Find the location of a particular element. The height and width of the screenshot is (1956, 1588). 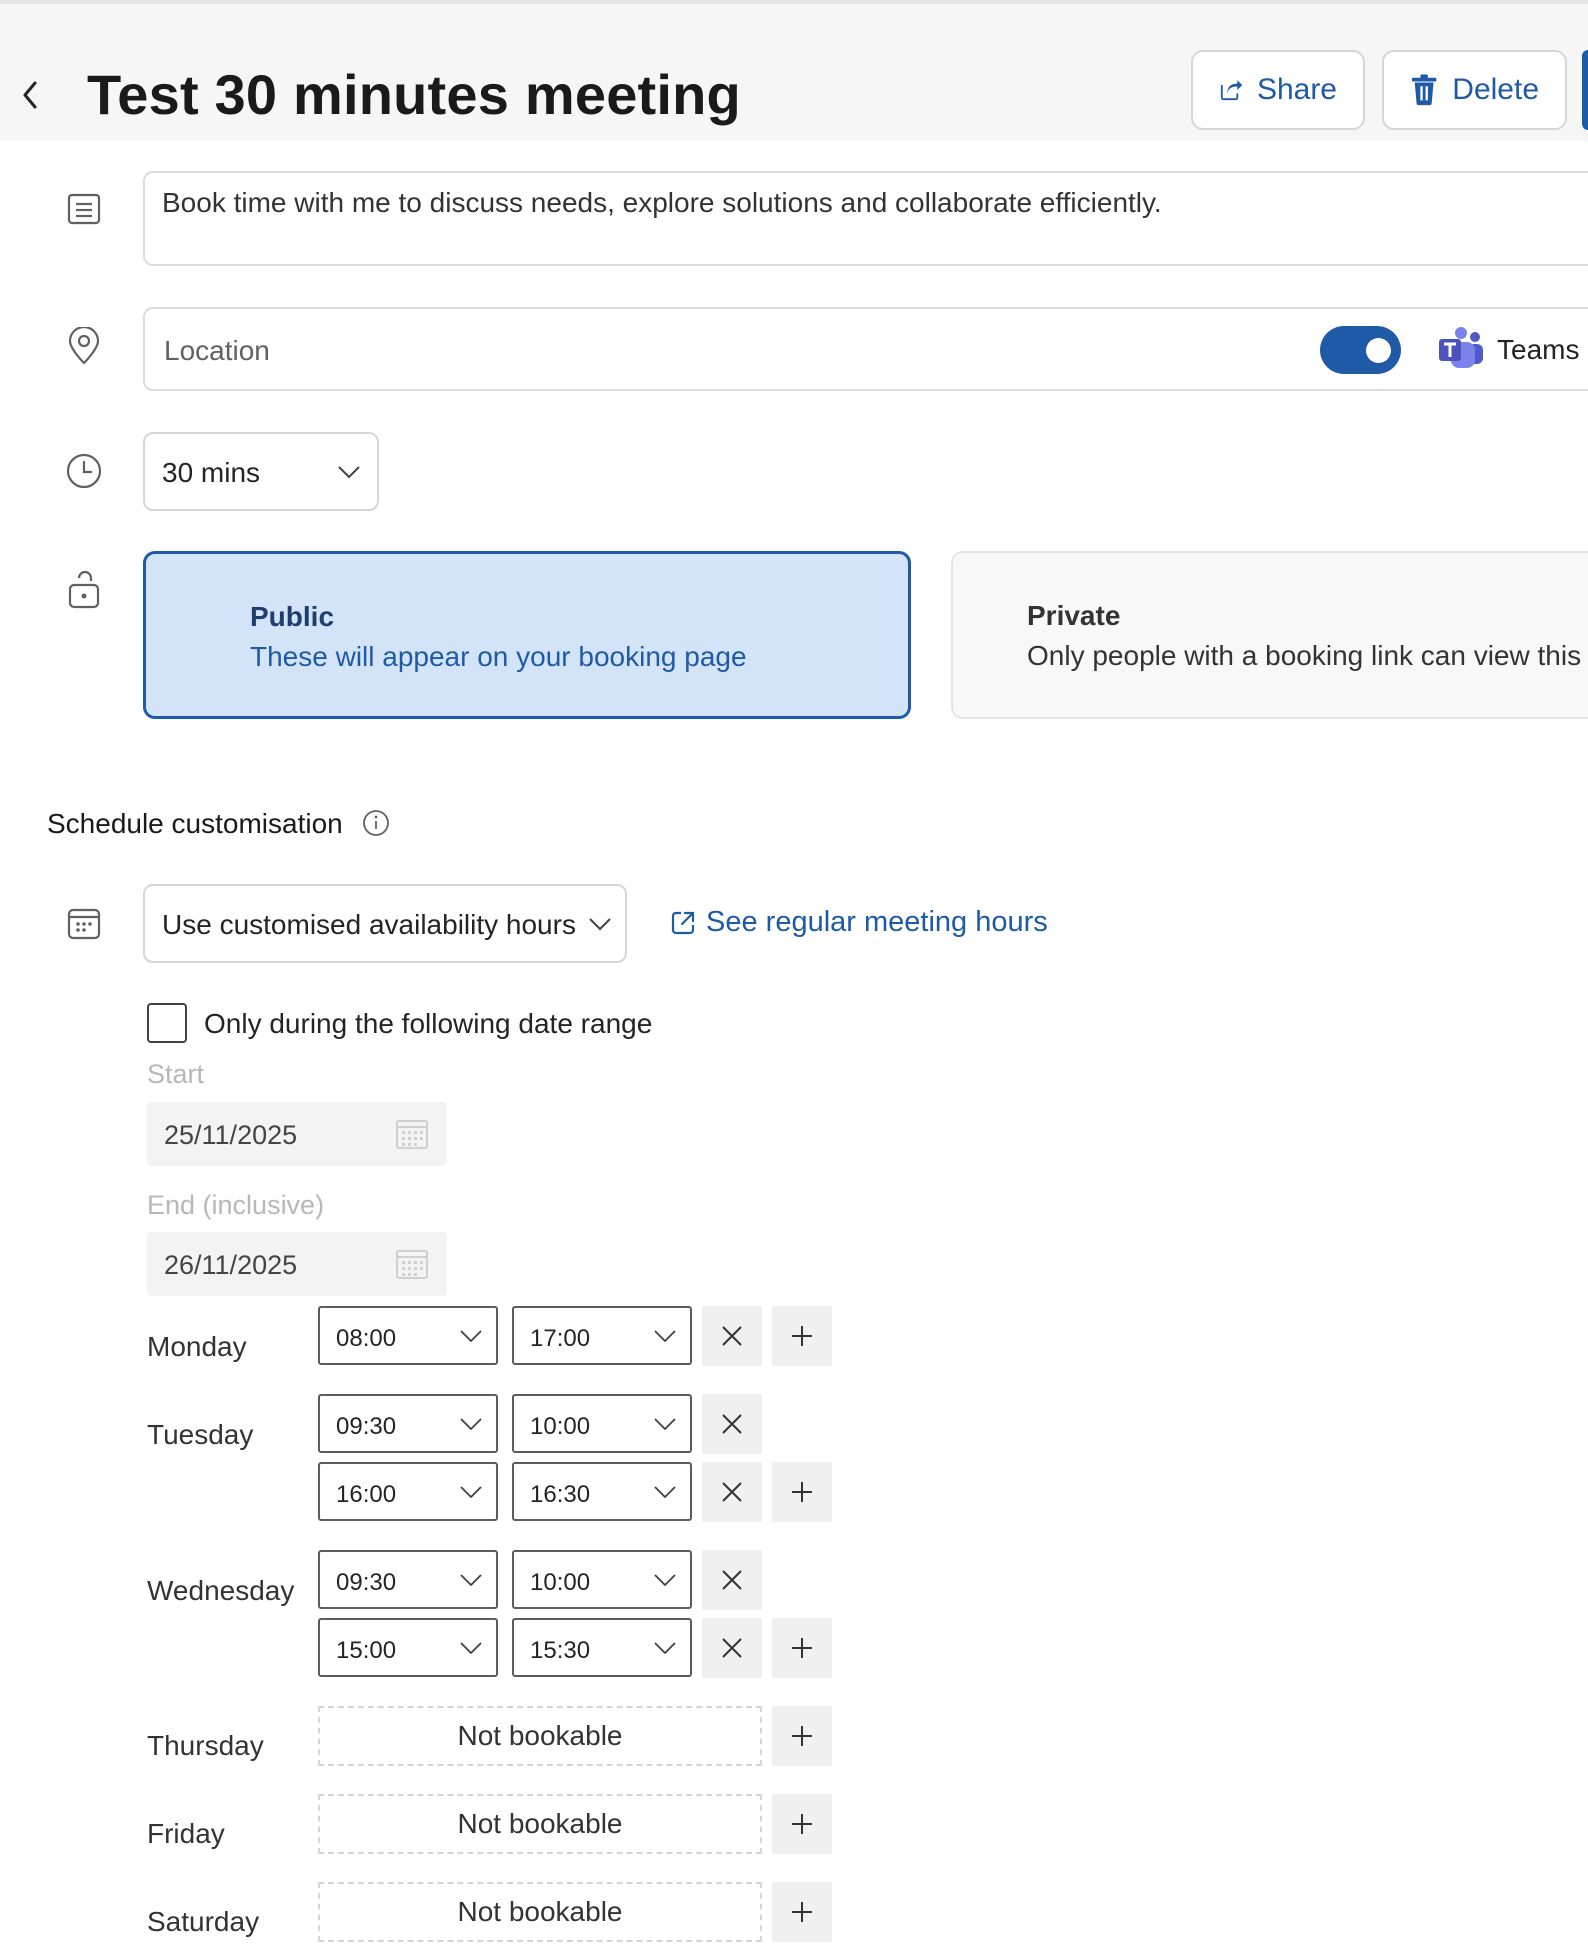

public-description: These will appear on your booking page is located at coordinates (498, 656).